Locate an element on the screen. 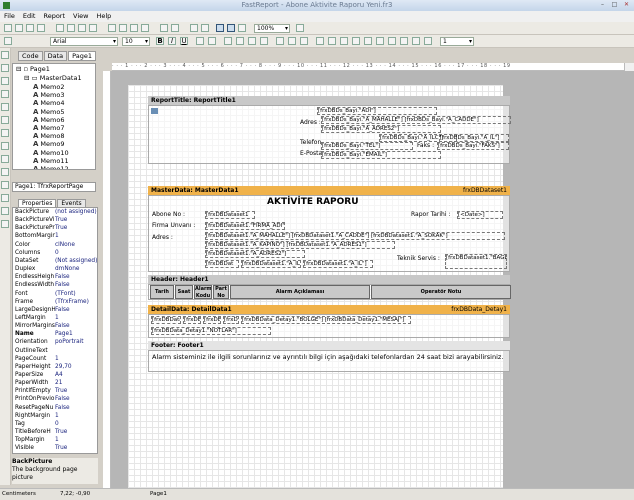 The image size is (634, 500). detail-alarm-kodu: [frxDB is located at coordinates (212, 320).